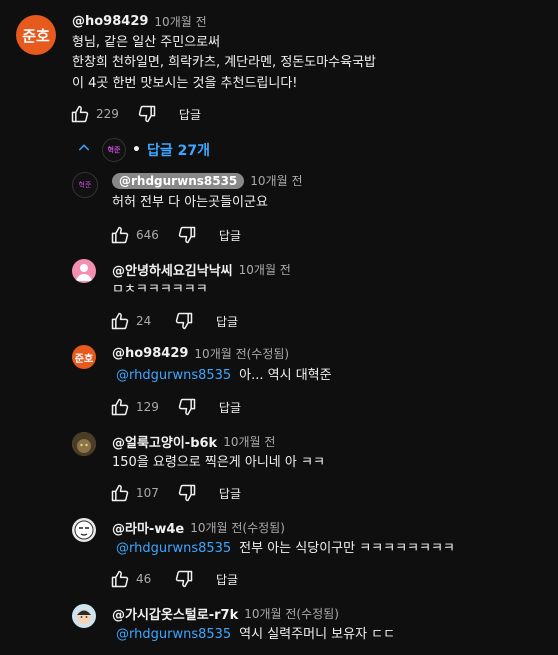 Image resolution: width=558 pixels, height=655 pixels. I want to click on reply-text: @rhdgurwns8535 아... 역시 대혁준, so click(224, 376).